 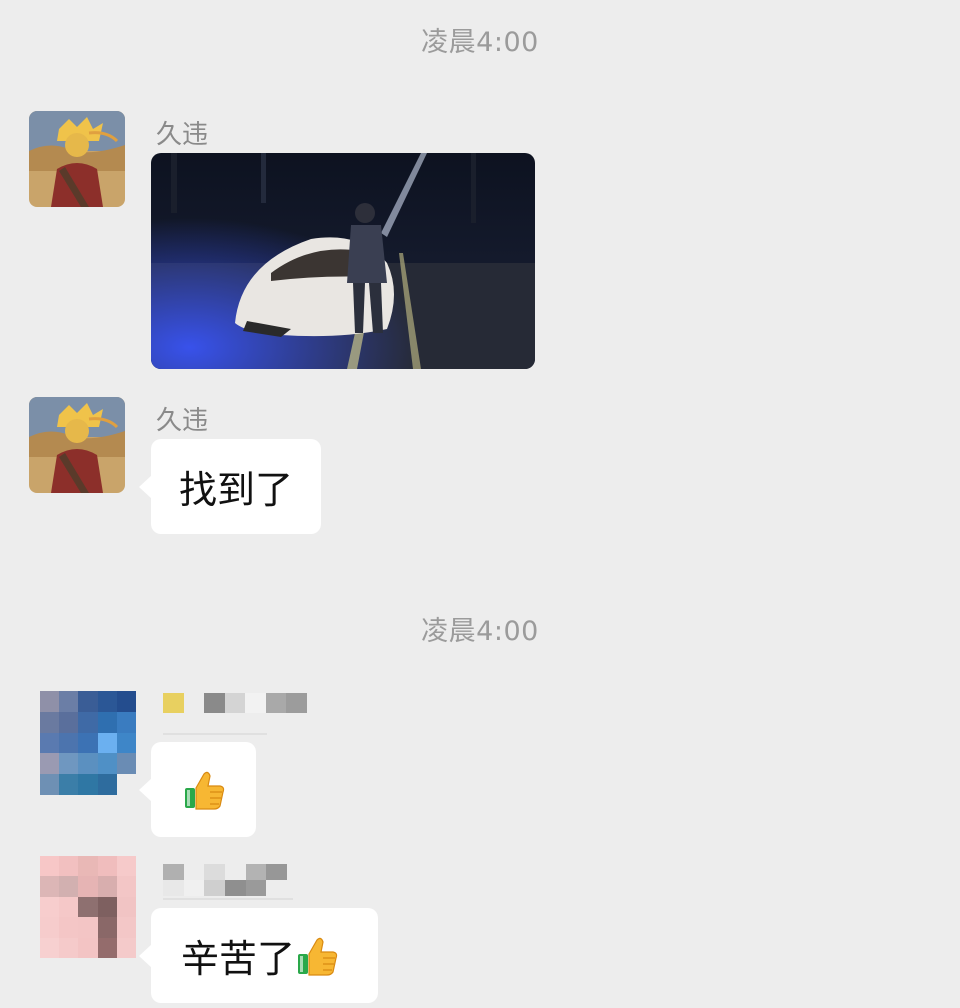 What do you see at coordinates (238, 959) in the screenshot?
I see `message-text: 辛苦了` at bounding box center [238, 959].